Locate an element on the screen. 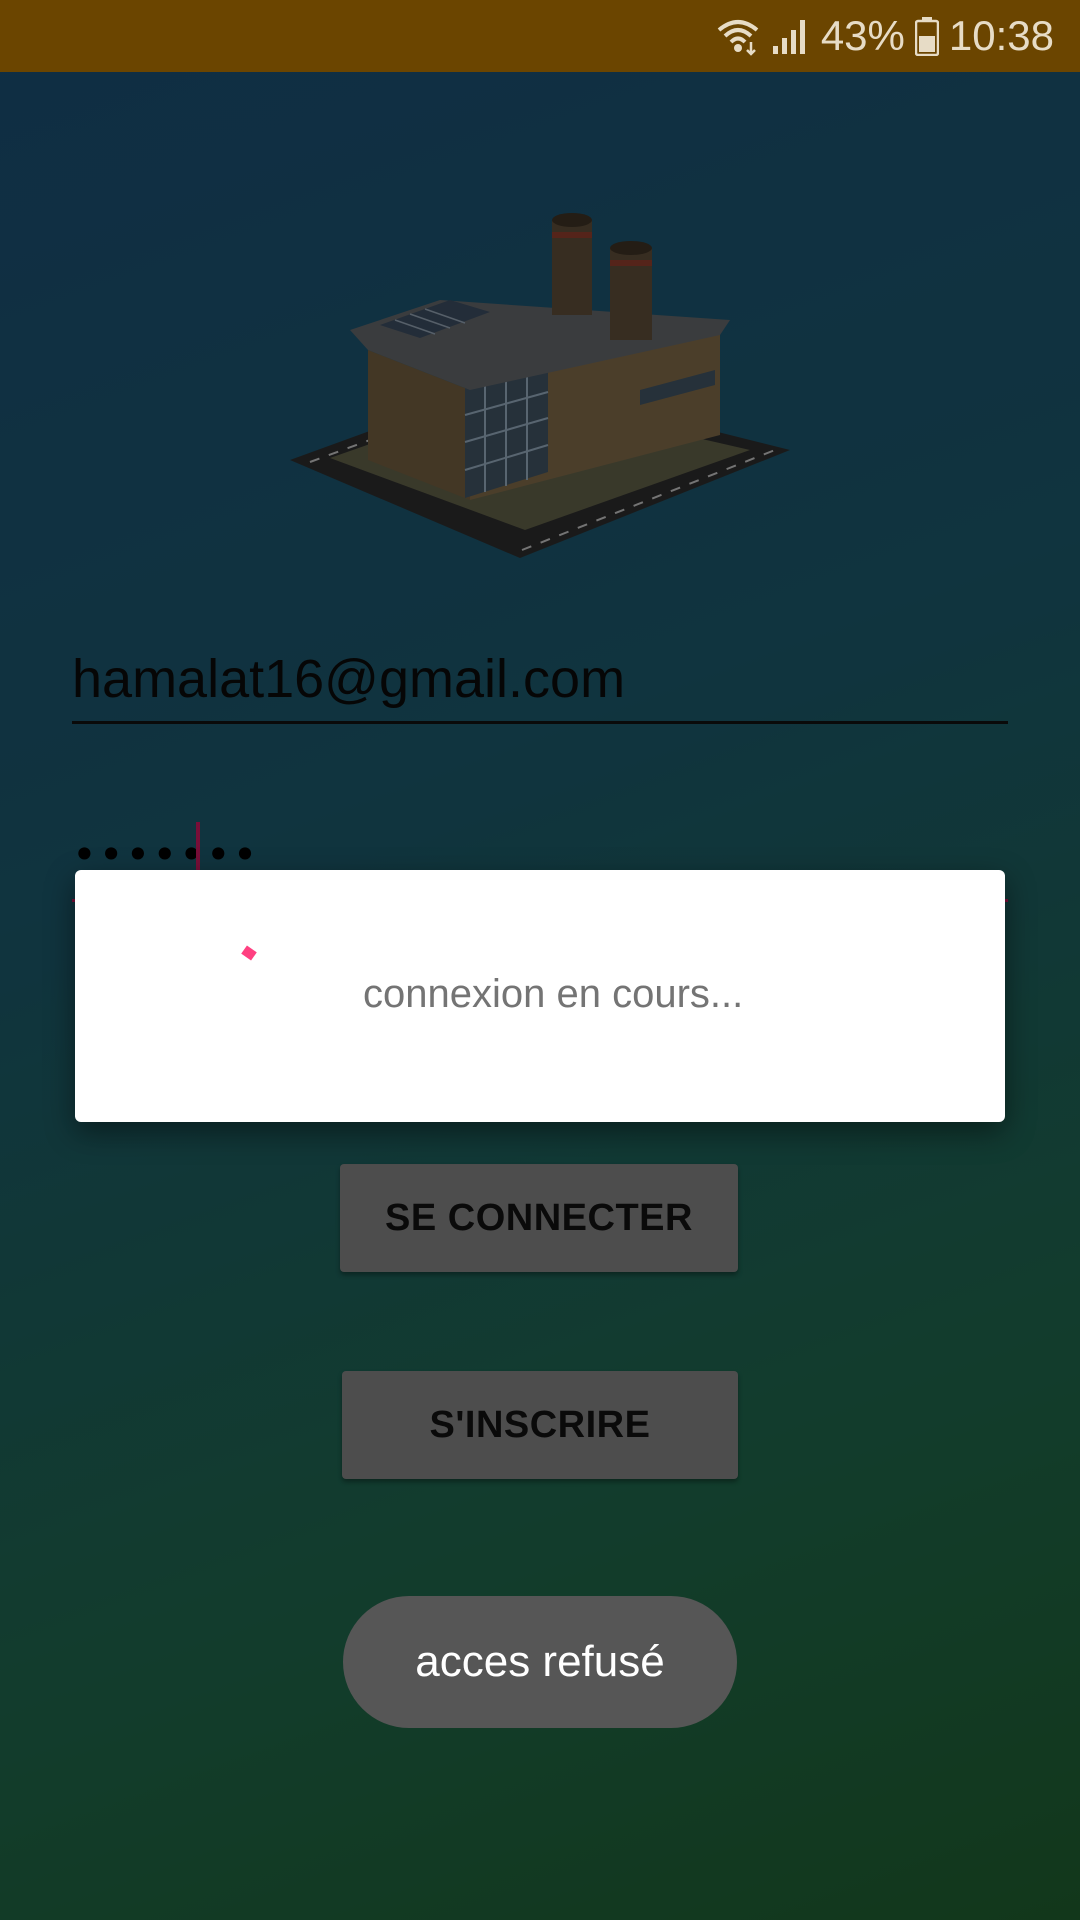 Image resolution: width=1080 pixels, height=1920 pixels. clock: 10:38 is located at coordinates (1001, 35).